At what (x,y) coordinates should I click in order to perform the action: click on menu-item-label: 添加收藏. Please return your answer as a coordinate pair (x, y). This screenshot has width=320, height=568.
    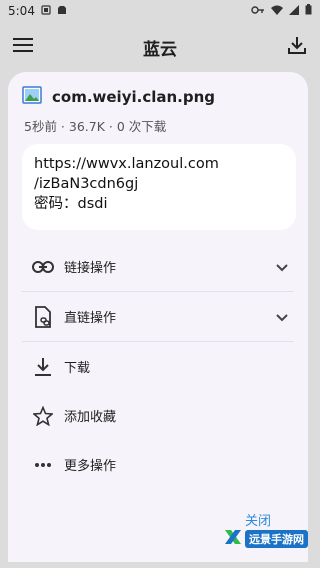
    Looking at the image, I should click on (90, 417).